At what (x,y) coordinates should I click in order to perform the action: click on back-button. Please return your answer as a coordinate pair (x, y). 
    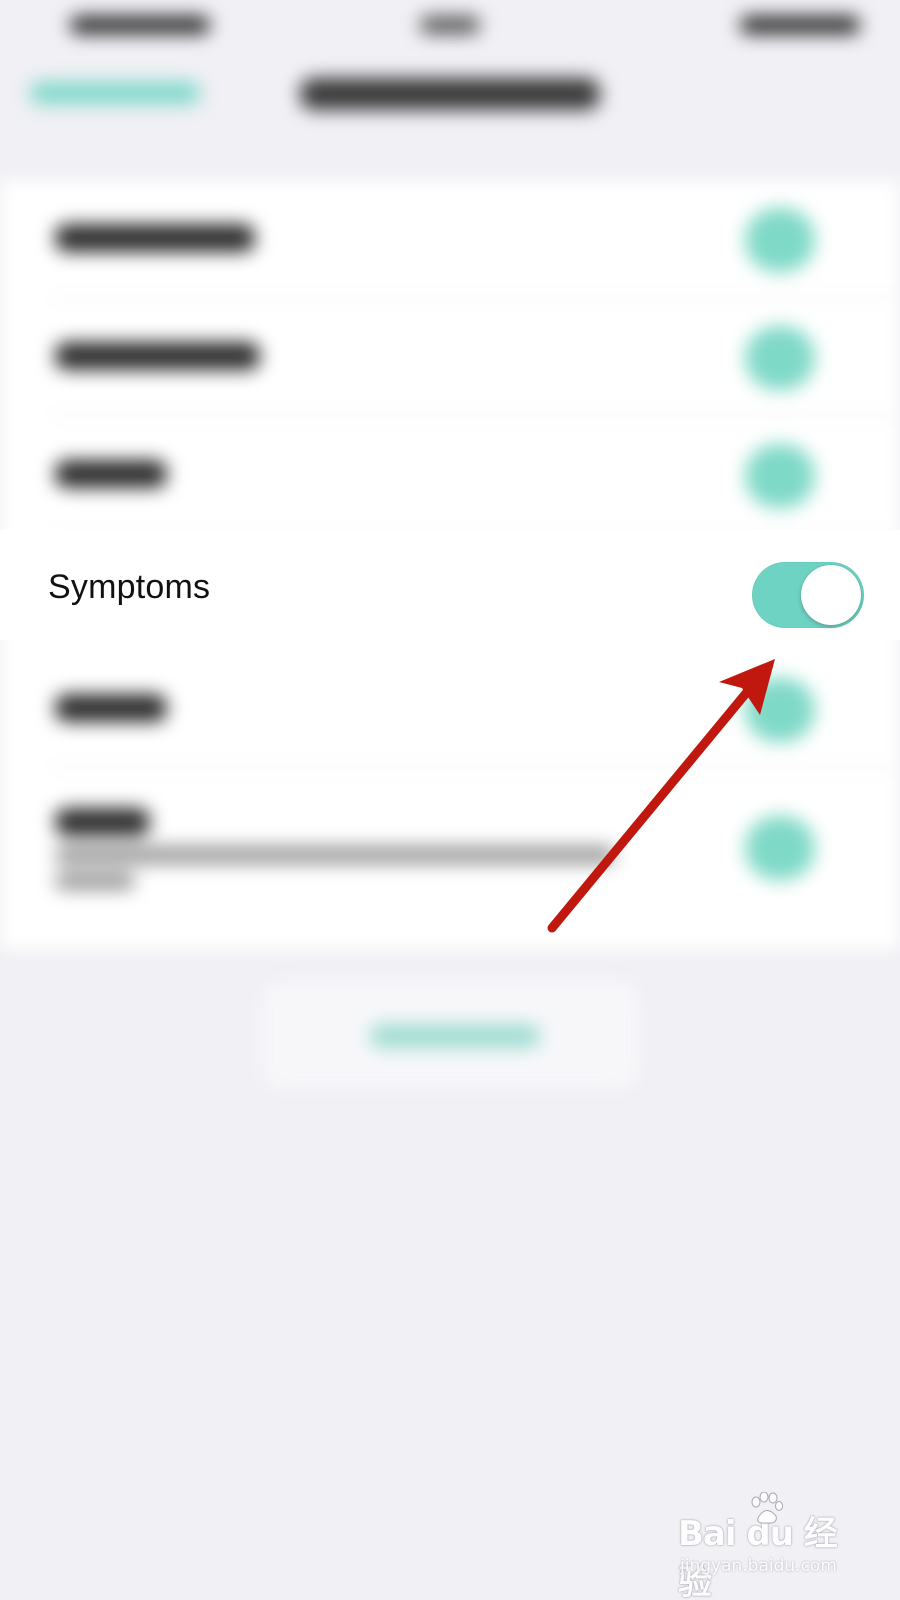
    Looking at the image, I should click on (115, 93).